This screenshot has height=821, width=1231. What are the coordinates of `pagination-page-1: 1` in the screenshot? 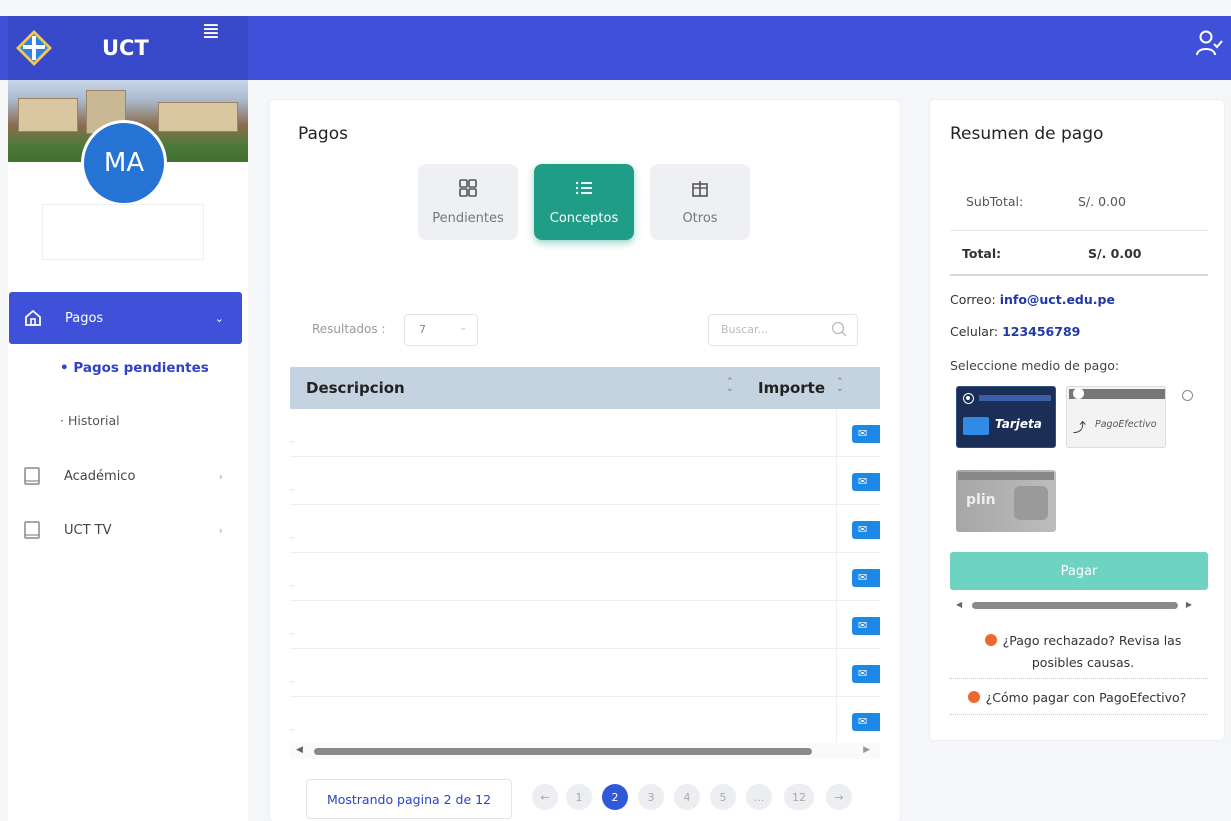 It's located at (579, 797).